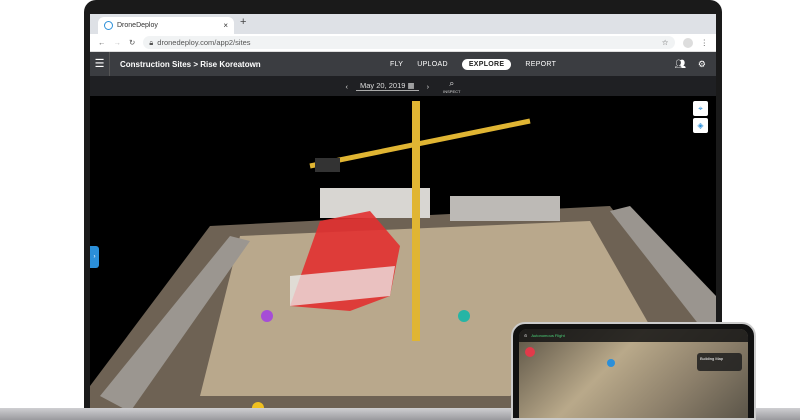 This screenshot has height=420, width=800. Describe the element at coordinates (403, 43) in the screenshot. I see `address-bar: ← → ↻ 🔒︎ dronedeploy.com/app2/sites ☆ ⋮` at that location.